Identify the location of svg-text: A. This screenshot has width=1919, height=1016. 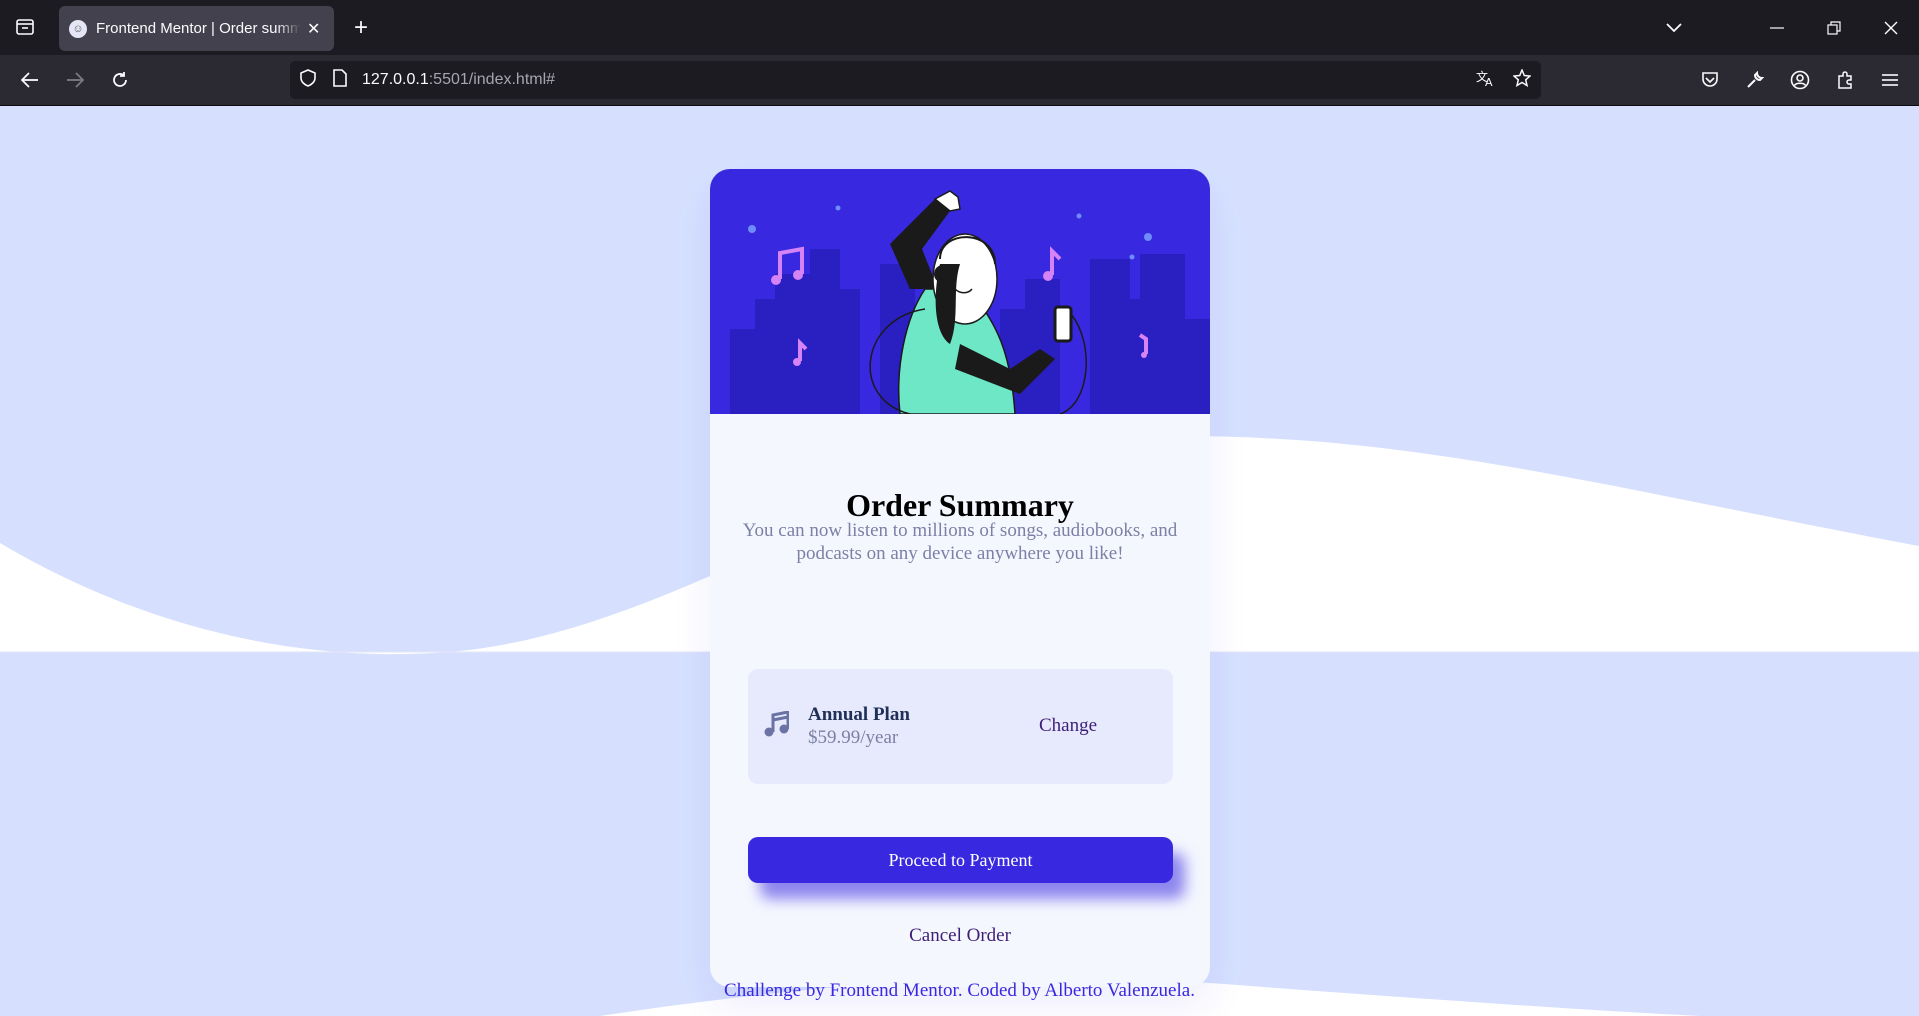
(1489, 81).